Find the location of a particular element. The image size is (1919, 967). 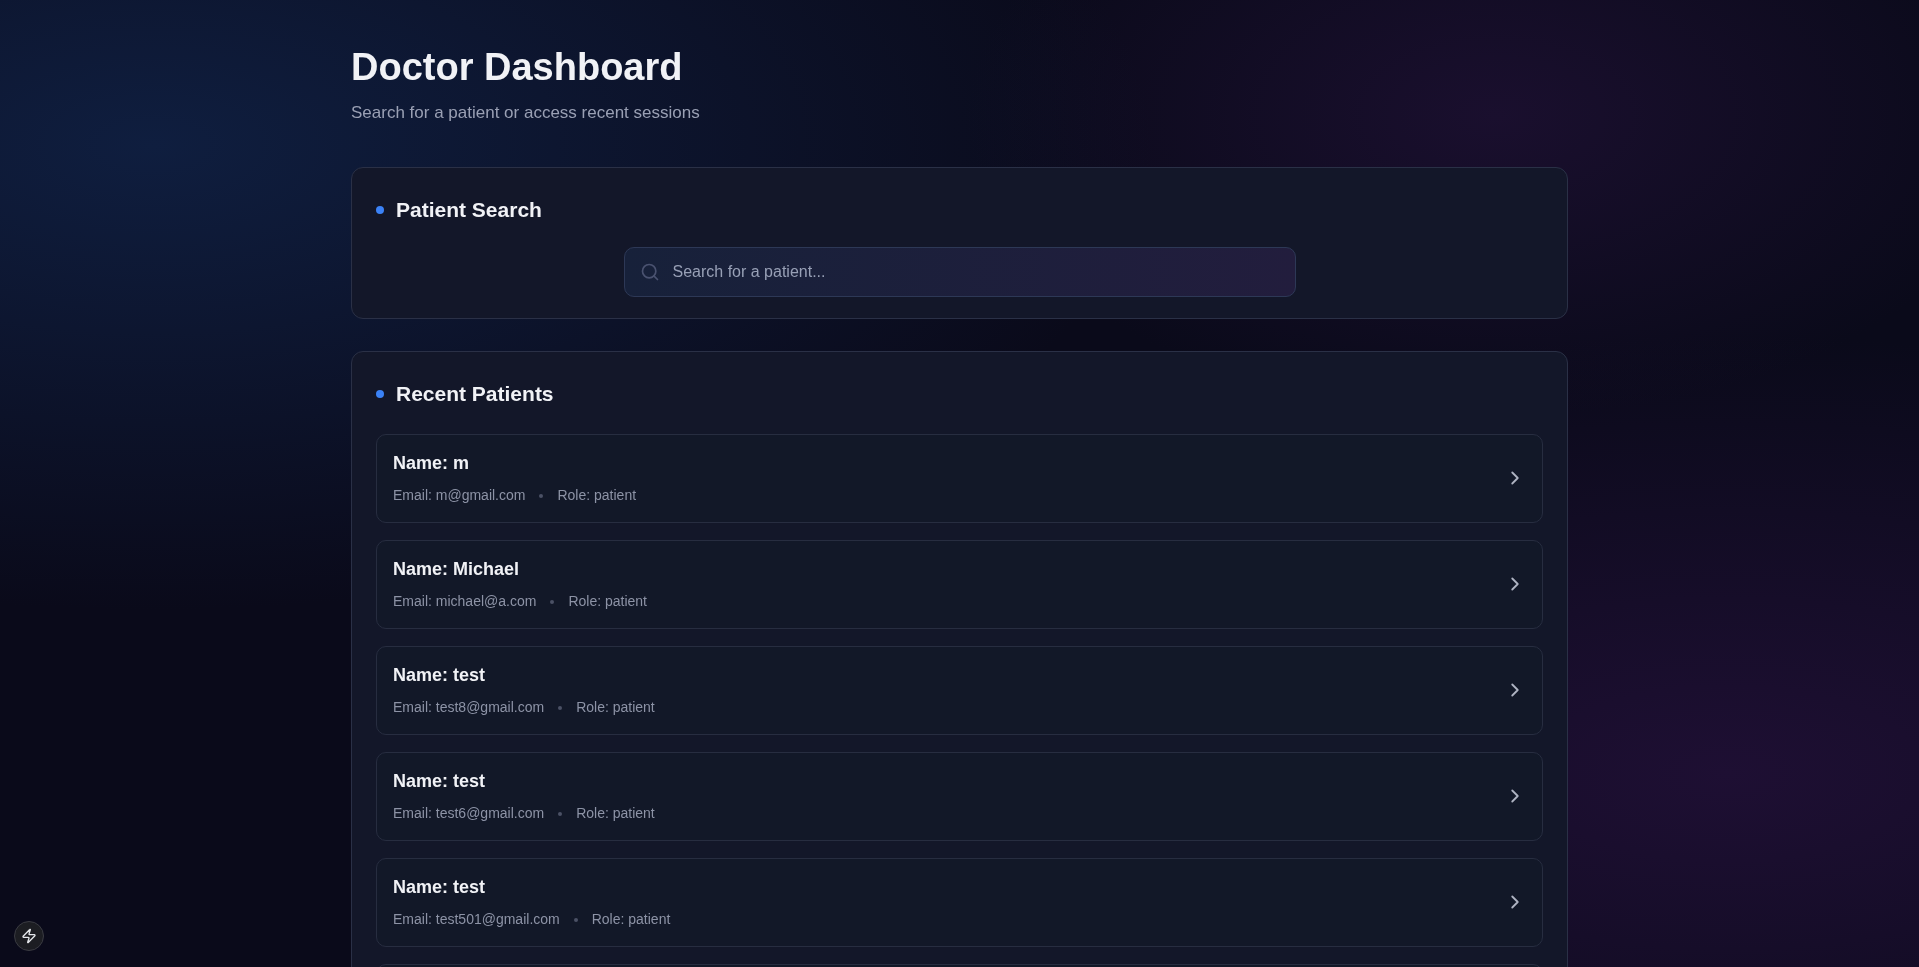

lightning-icon is located at coordinates (29, 936).